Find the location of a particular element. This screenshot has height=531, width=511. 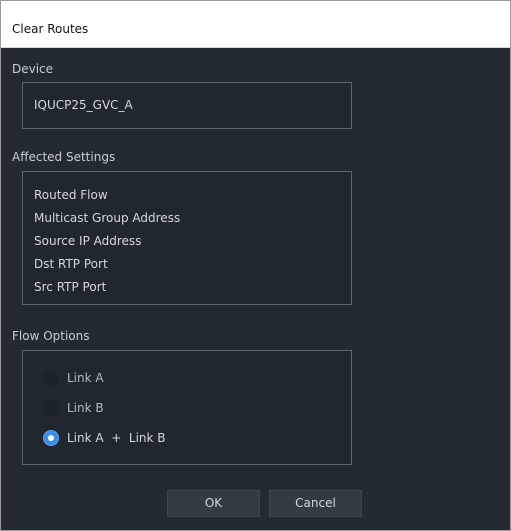

radio-link-b-label: Link B is located at coordinates (85, 408).